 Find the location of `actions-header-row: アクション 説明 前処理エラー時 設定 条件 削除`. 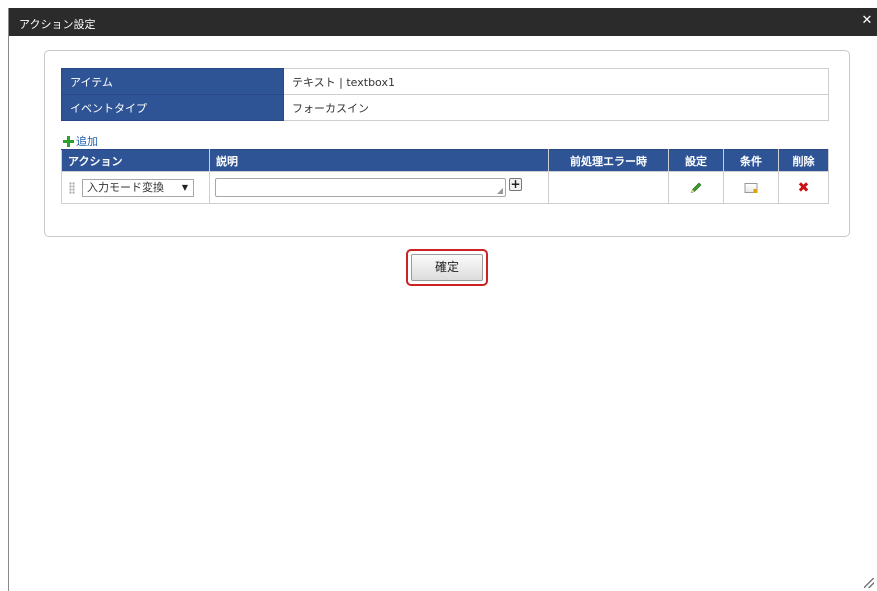

actions-header-row: アクション 説明 前処理エラー時 設定 条件 削除 is located at coordinates (445, 160).